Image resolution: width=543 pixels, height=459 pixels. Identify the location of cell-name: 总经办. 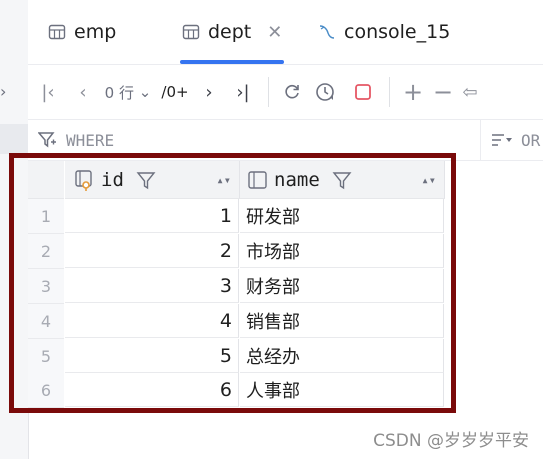
(342, 356).